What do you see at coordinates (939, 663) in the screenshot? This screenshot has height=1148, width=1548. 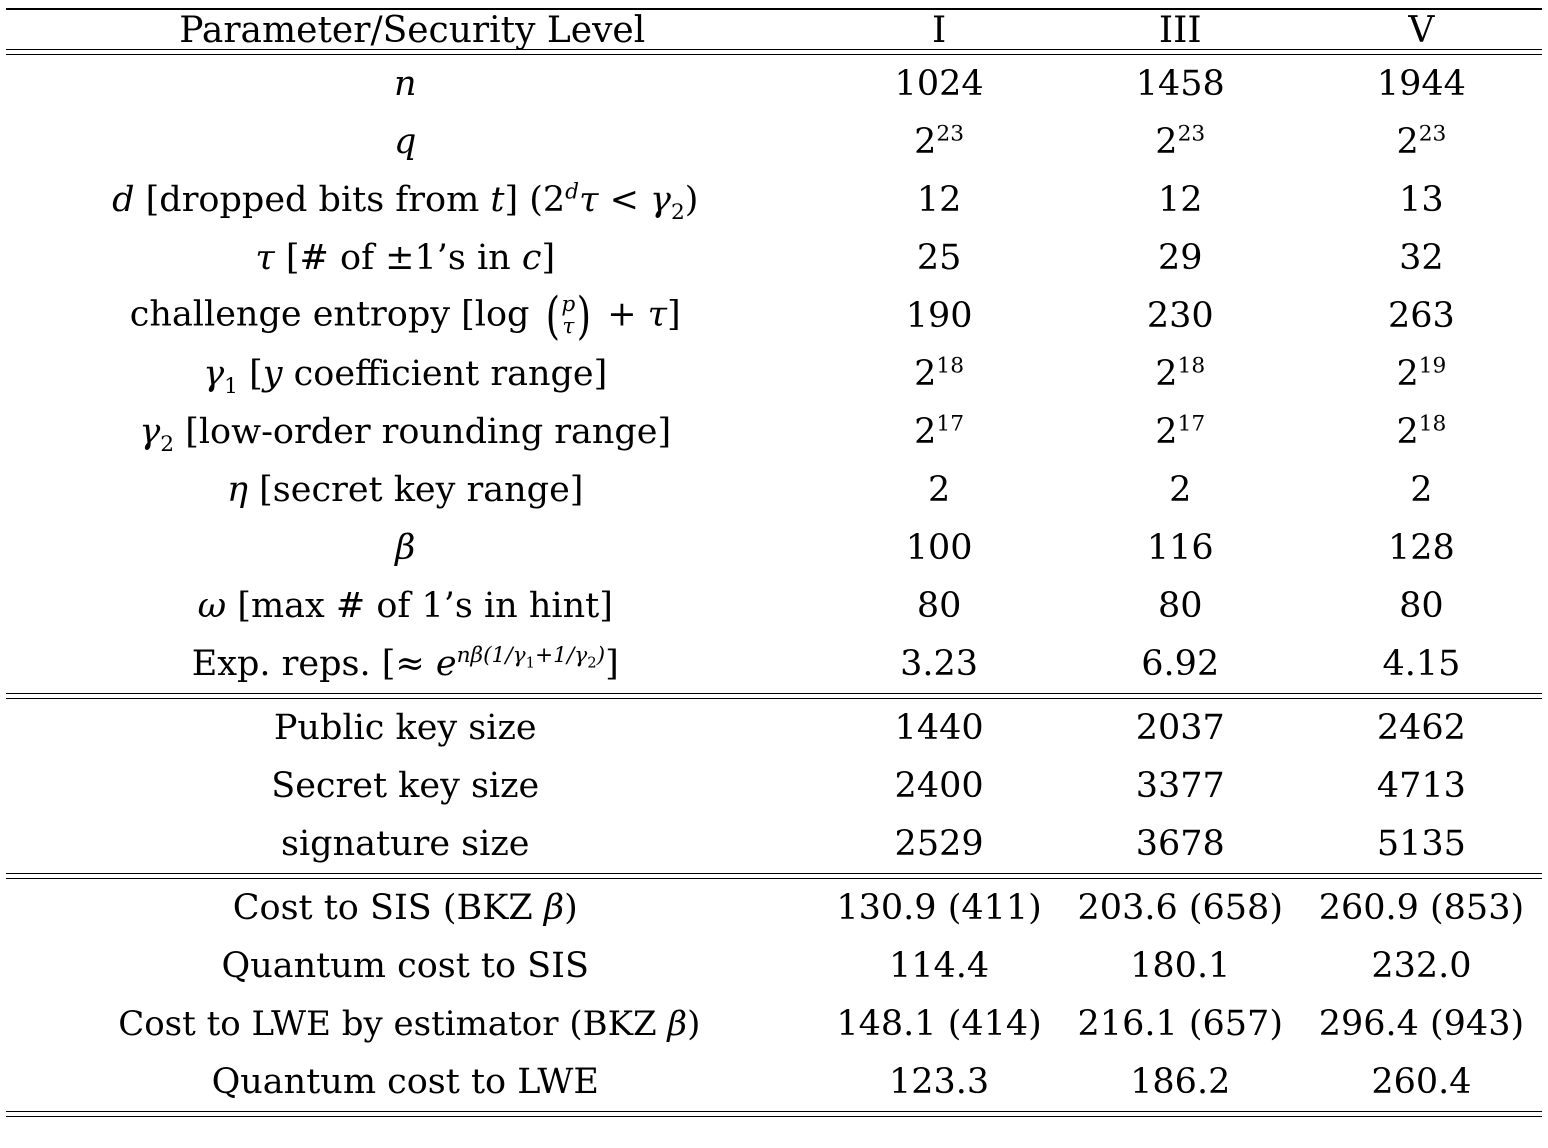 I see `cell-level-I: 3.23` at bounding box center [939, 663].